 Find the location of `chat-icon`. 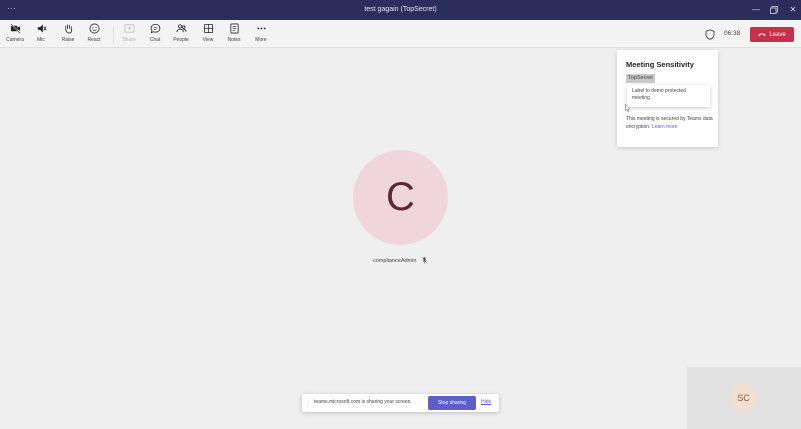

chat-icon is located at coordinates (155, 28).